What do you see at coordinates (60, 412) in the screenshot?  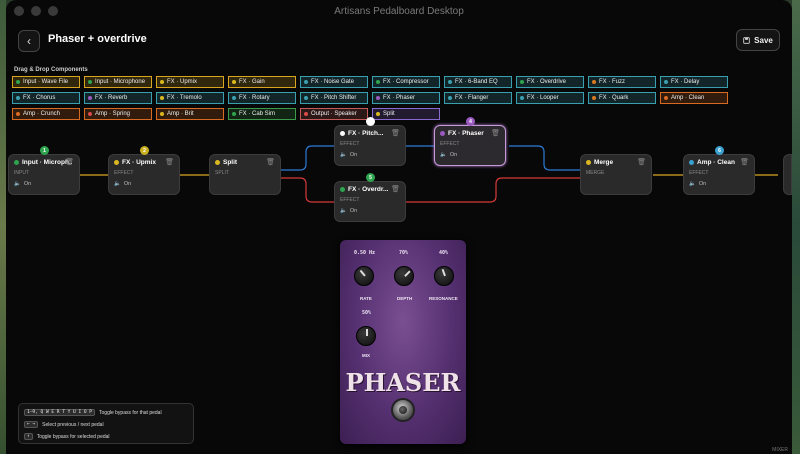 I see `shortcut-keys: 1–9, Q W E R T Y U I O P` at bounding box center [60, 412].